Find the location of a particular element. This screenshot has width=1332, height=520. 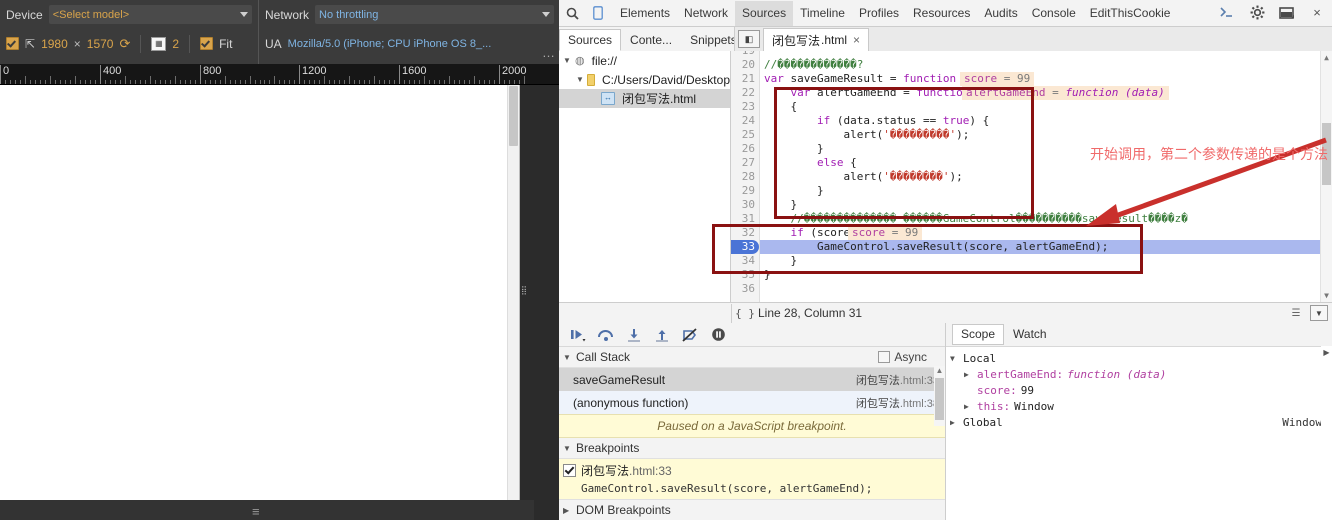

viewport-resize-handle: ⦙⦙ is located at coordinates (524, 291).